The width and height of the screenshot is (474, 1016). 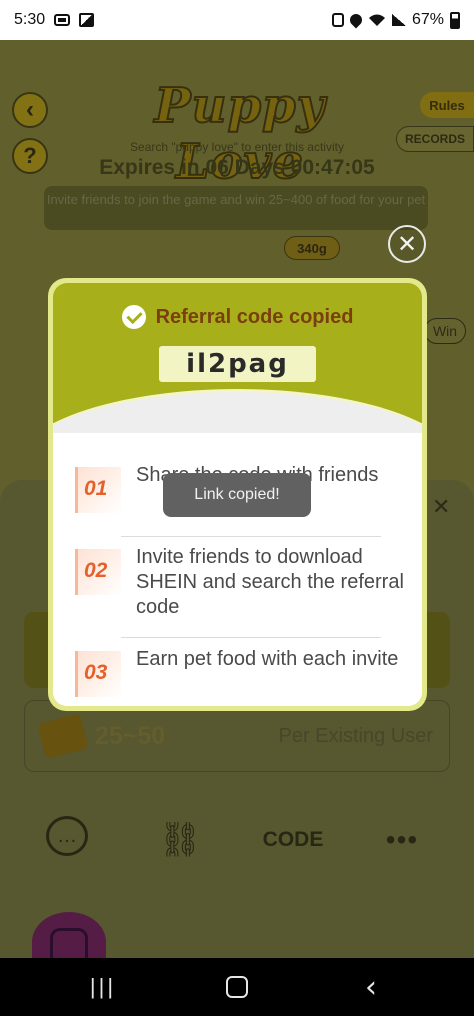 I want to click on step-number-badge: 02, so click(x=98, y=572).